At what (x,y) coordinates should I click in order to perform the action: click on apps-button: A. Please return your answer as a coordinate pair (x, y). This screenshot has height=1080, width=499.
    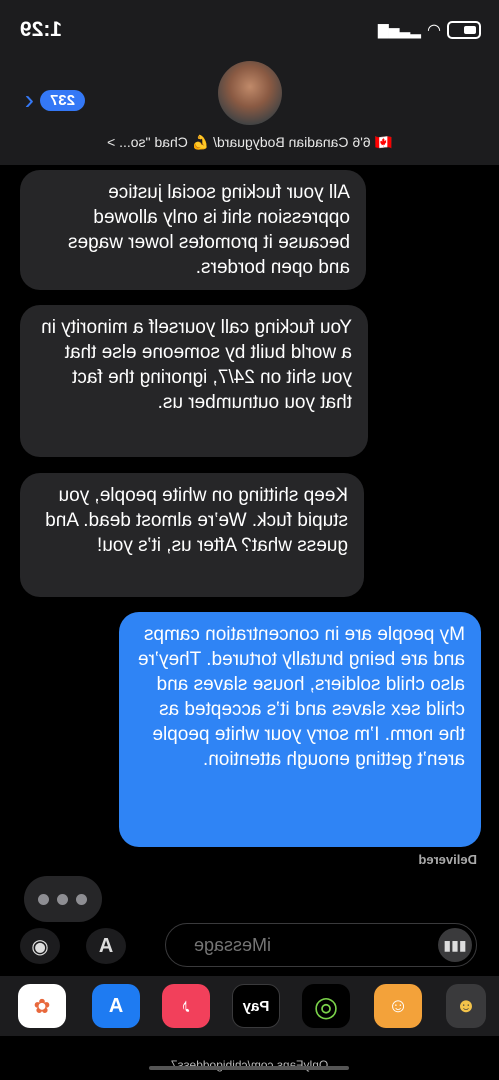
    Looking at the image, I should click on (106, 946).